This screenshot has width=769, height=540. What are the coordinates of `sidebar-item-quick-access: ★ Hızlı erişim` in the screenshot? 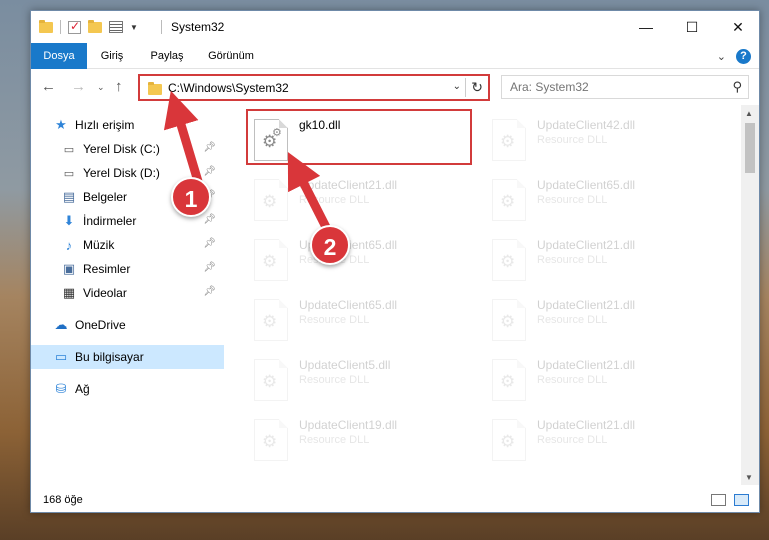 It's located at (127, 125).